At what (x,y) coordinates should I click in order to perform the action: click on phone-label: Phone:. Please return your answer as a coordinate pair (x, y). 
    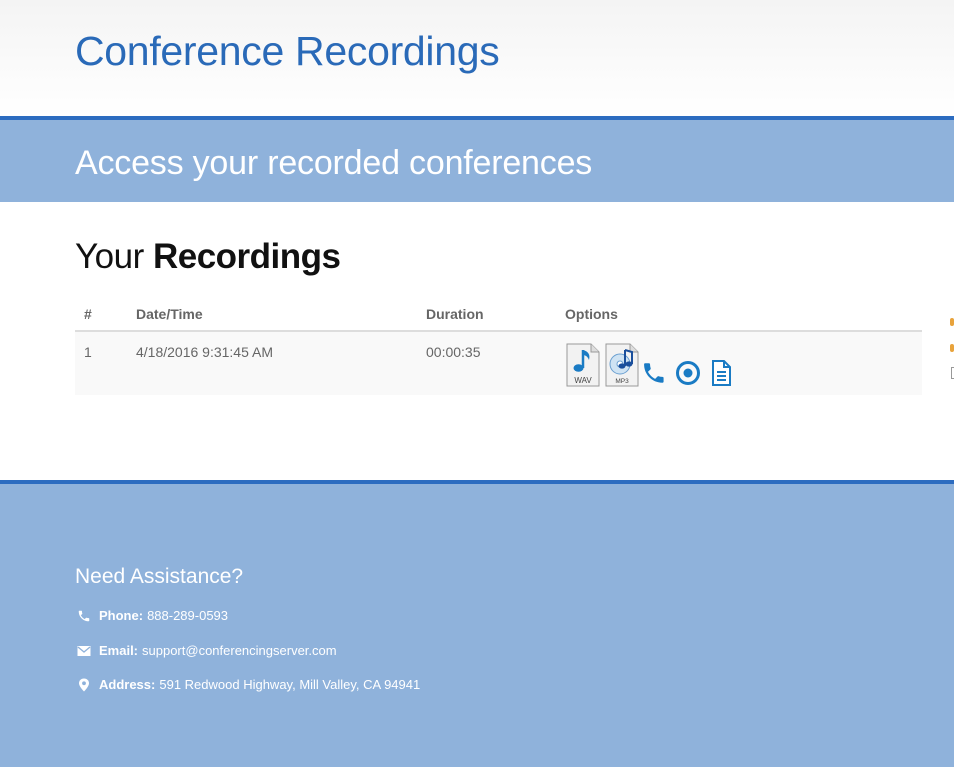
    Looking at the image, I should click on (121, 615).